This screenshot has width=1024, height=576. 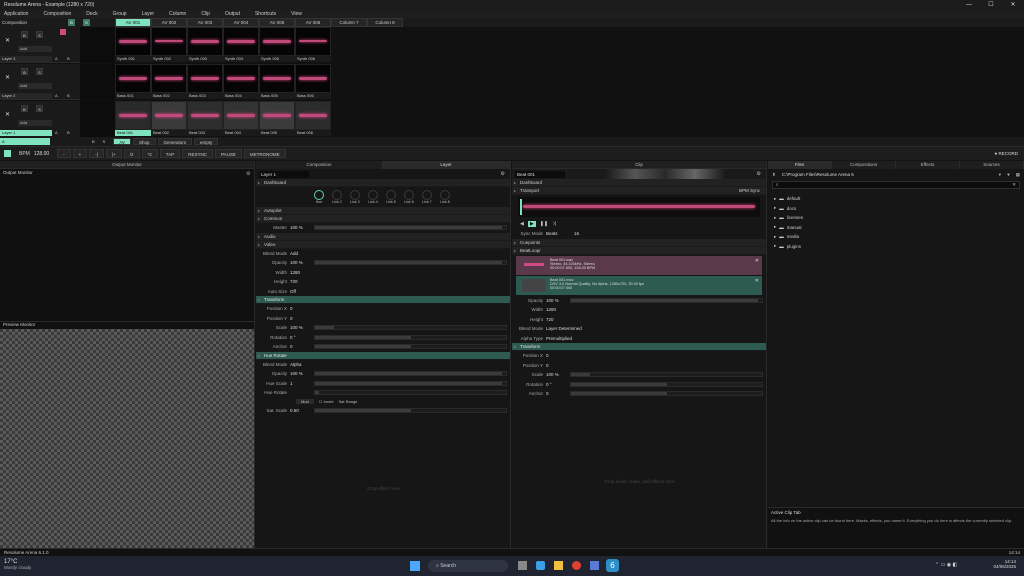 What do you see at coordinates (313, 45) in the screenshot?
I see `clip-slot: Synth 006` at bounding box center [313, 45].